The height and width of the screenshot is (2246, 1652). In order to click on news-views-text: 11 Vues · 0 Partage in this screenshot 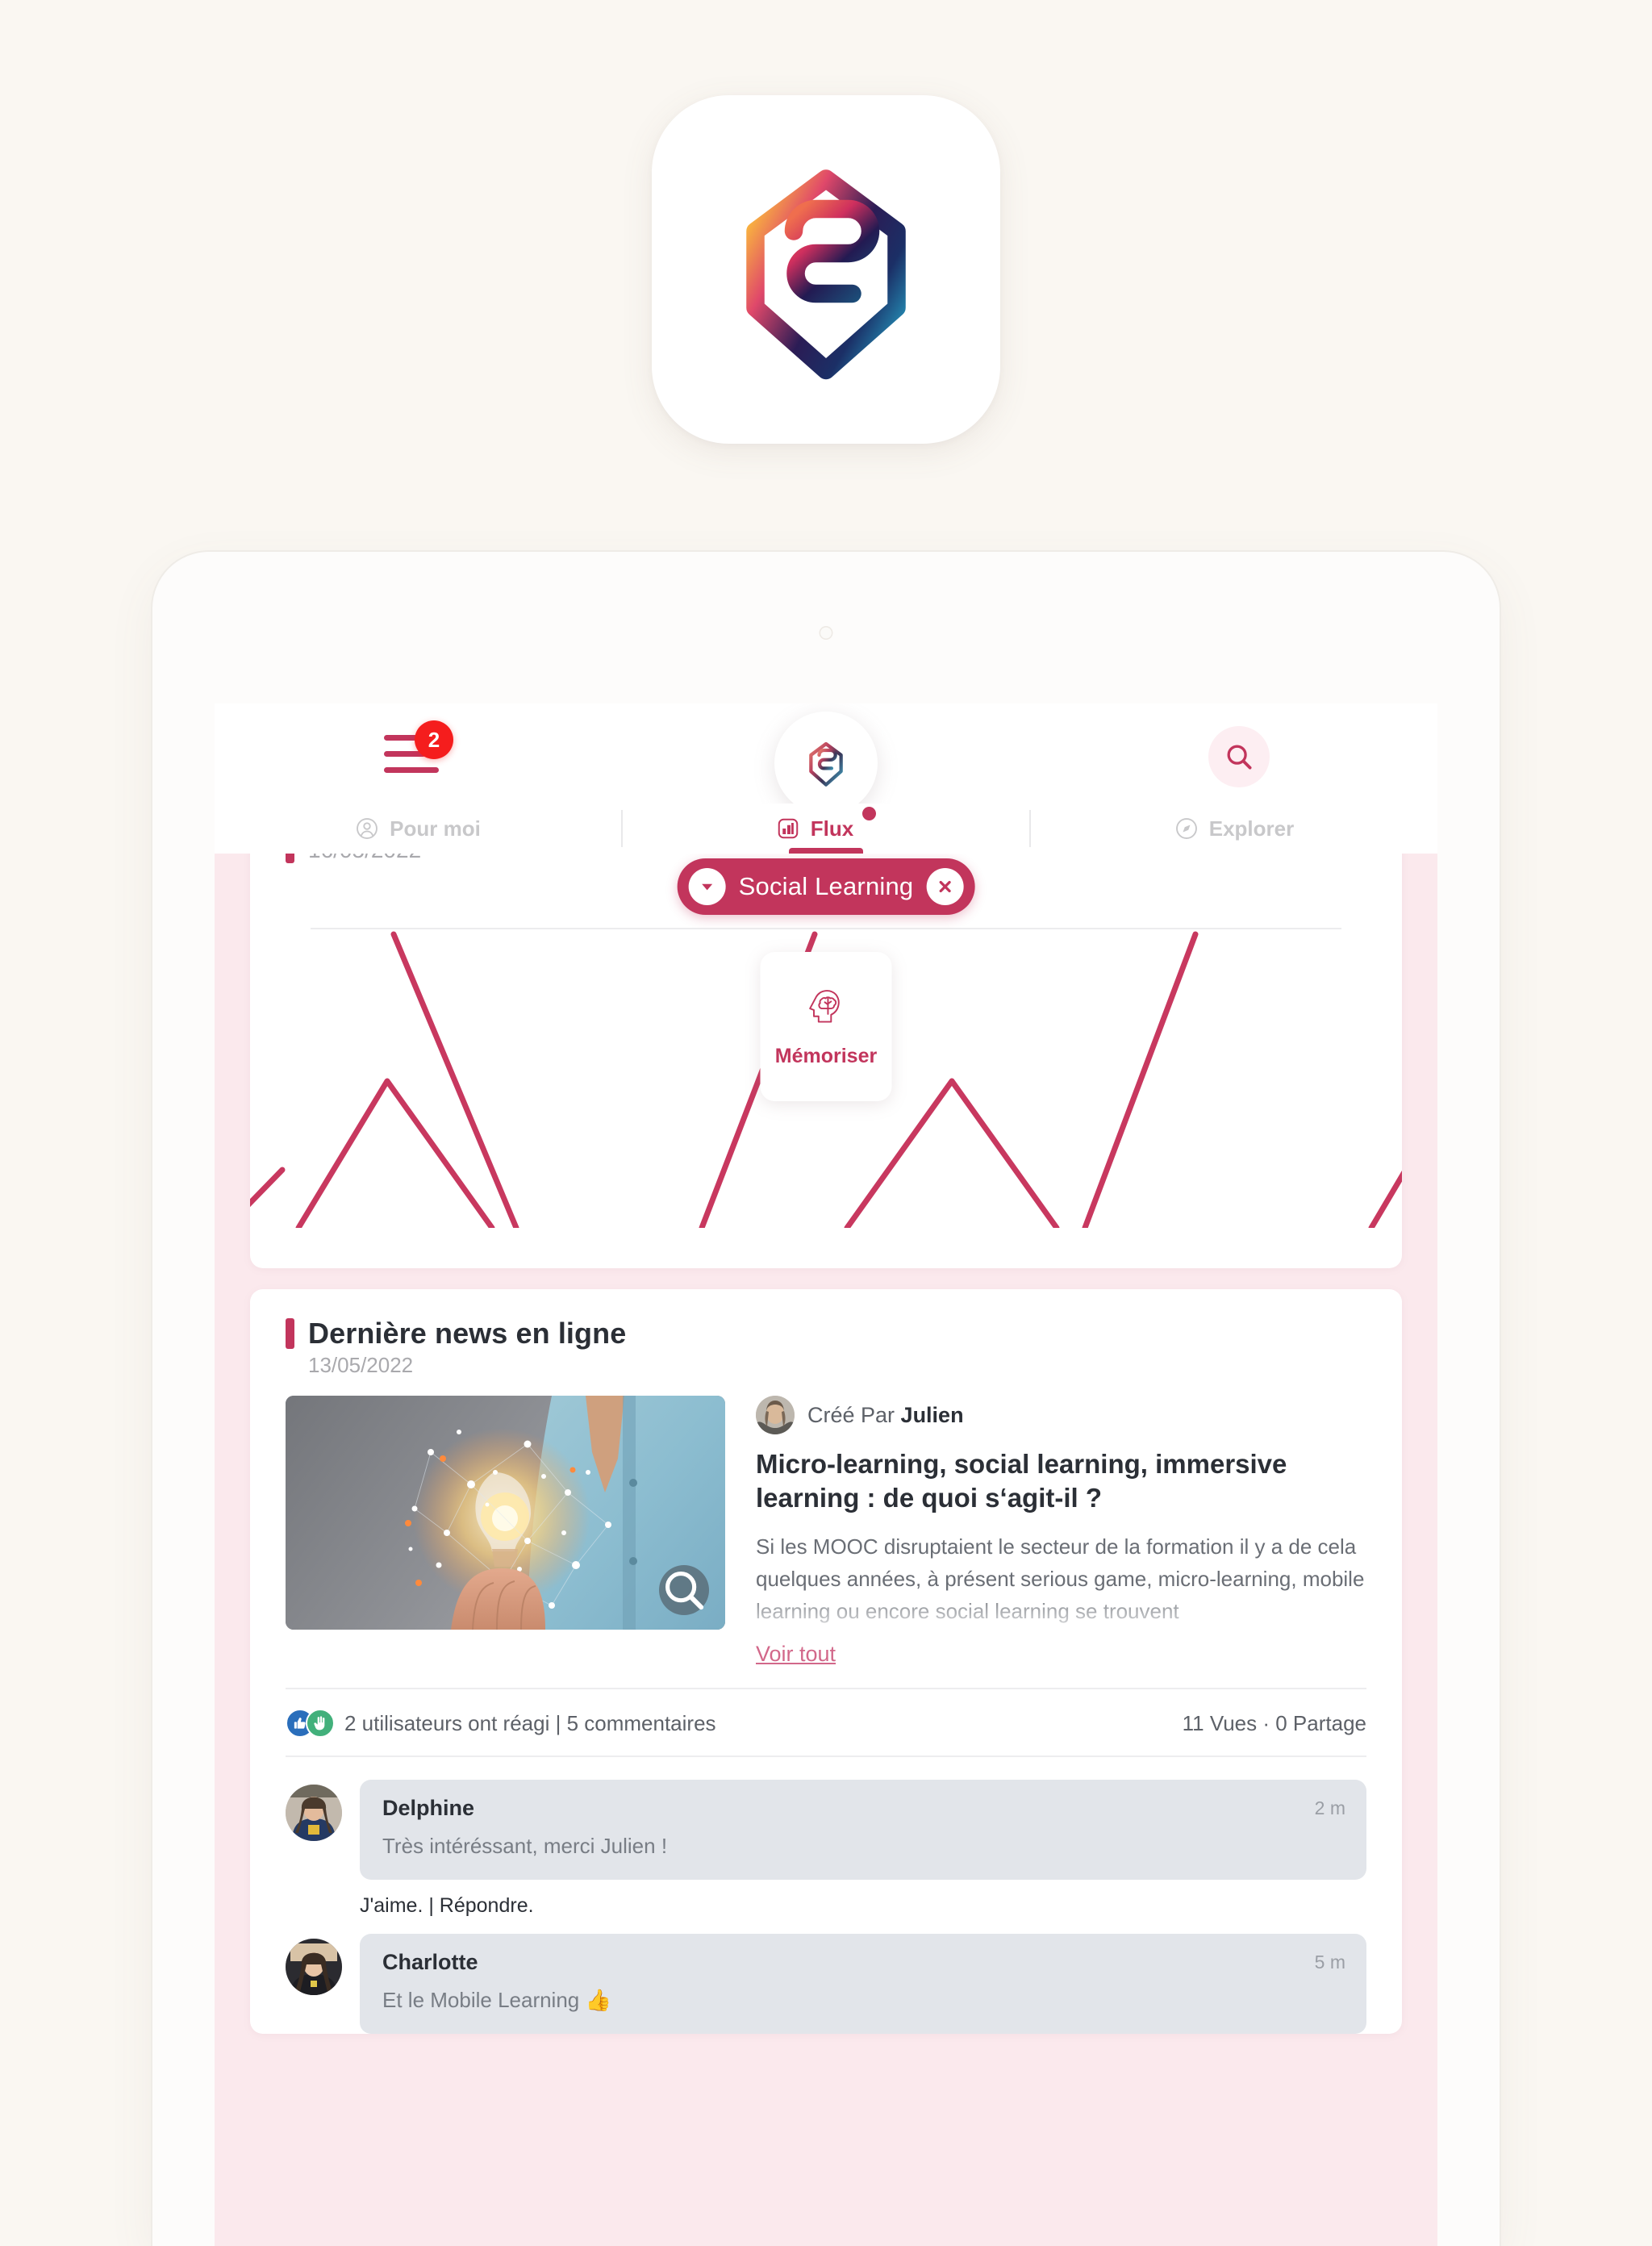, I will do `click(1274, 1722)`.